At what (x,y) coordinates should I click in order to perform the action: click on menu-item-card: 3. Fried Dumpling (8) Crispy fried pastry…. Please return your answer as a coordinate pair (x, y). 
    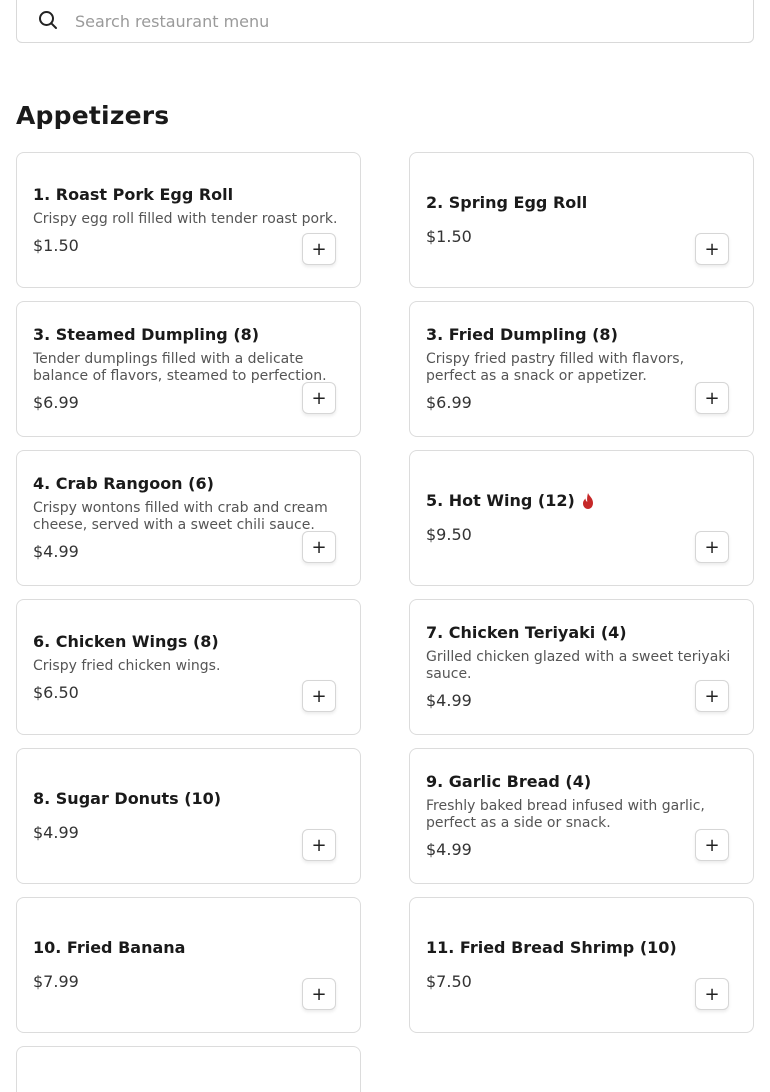
    Looking at the image, I should click on (581, 369).